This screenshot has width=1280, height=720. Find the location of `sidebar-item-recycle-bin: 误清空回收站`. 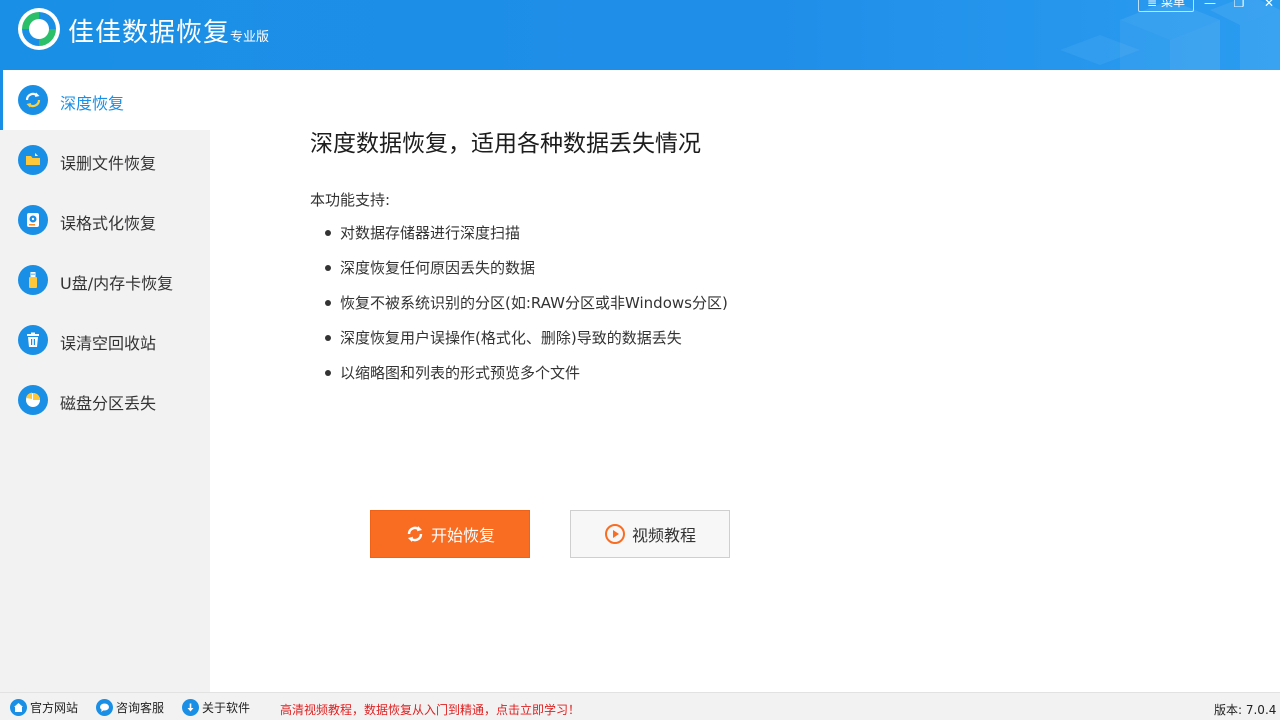

sidebar-item-recycle-bin: 误清空回收站 is located at coordinates (105, 340).